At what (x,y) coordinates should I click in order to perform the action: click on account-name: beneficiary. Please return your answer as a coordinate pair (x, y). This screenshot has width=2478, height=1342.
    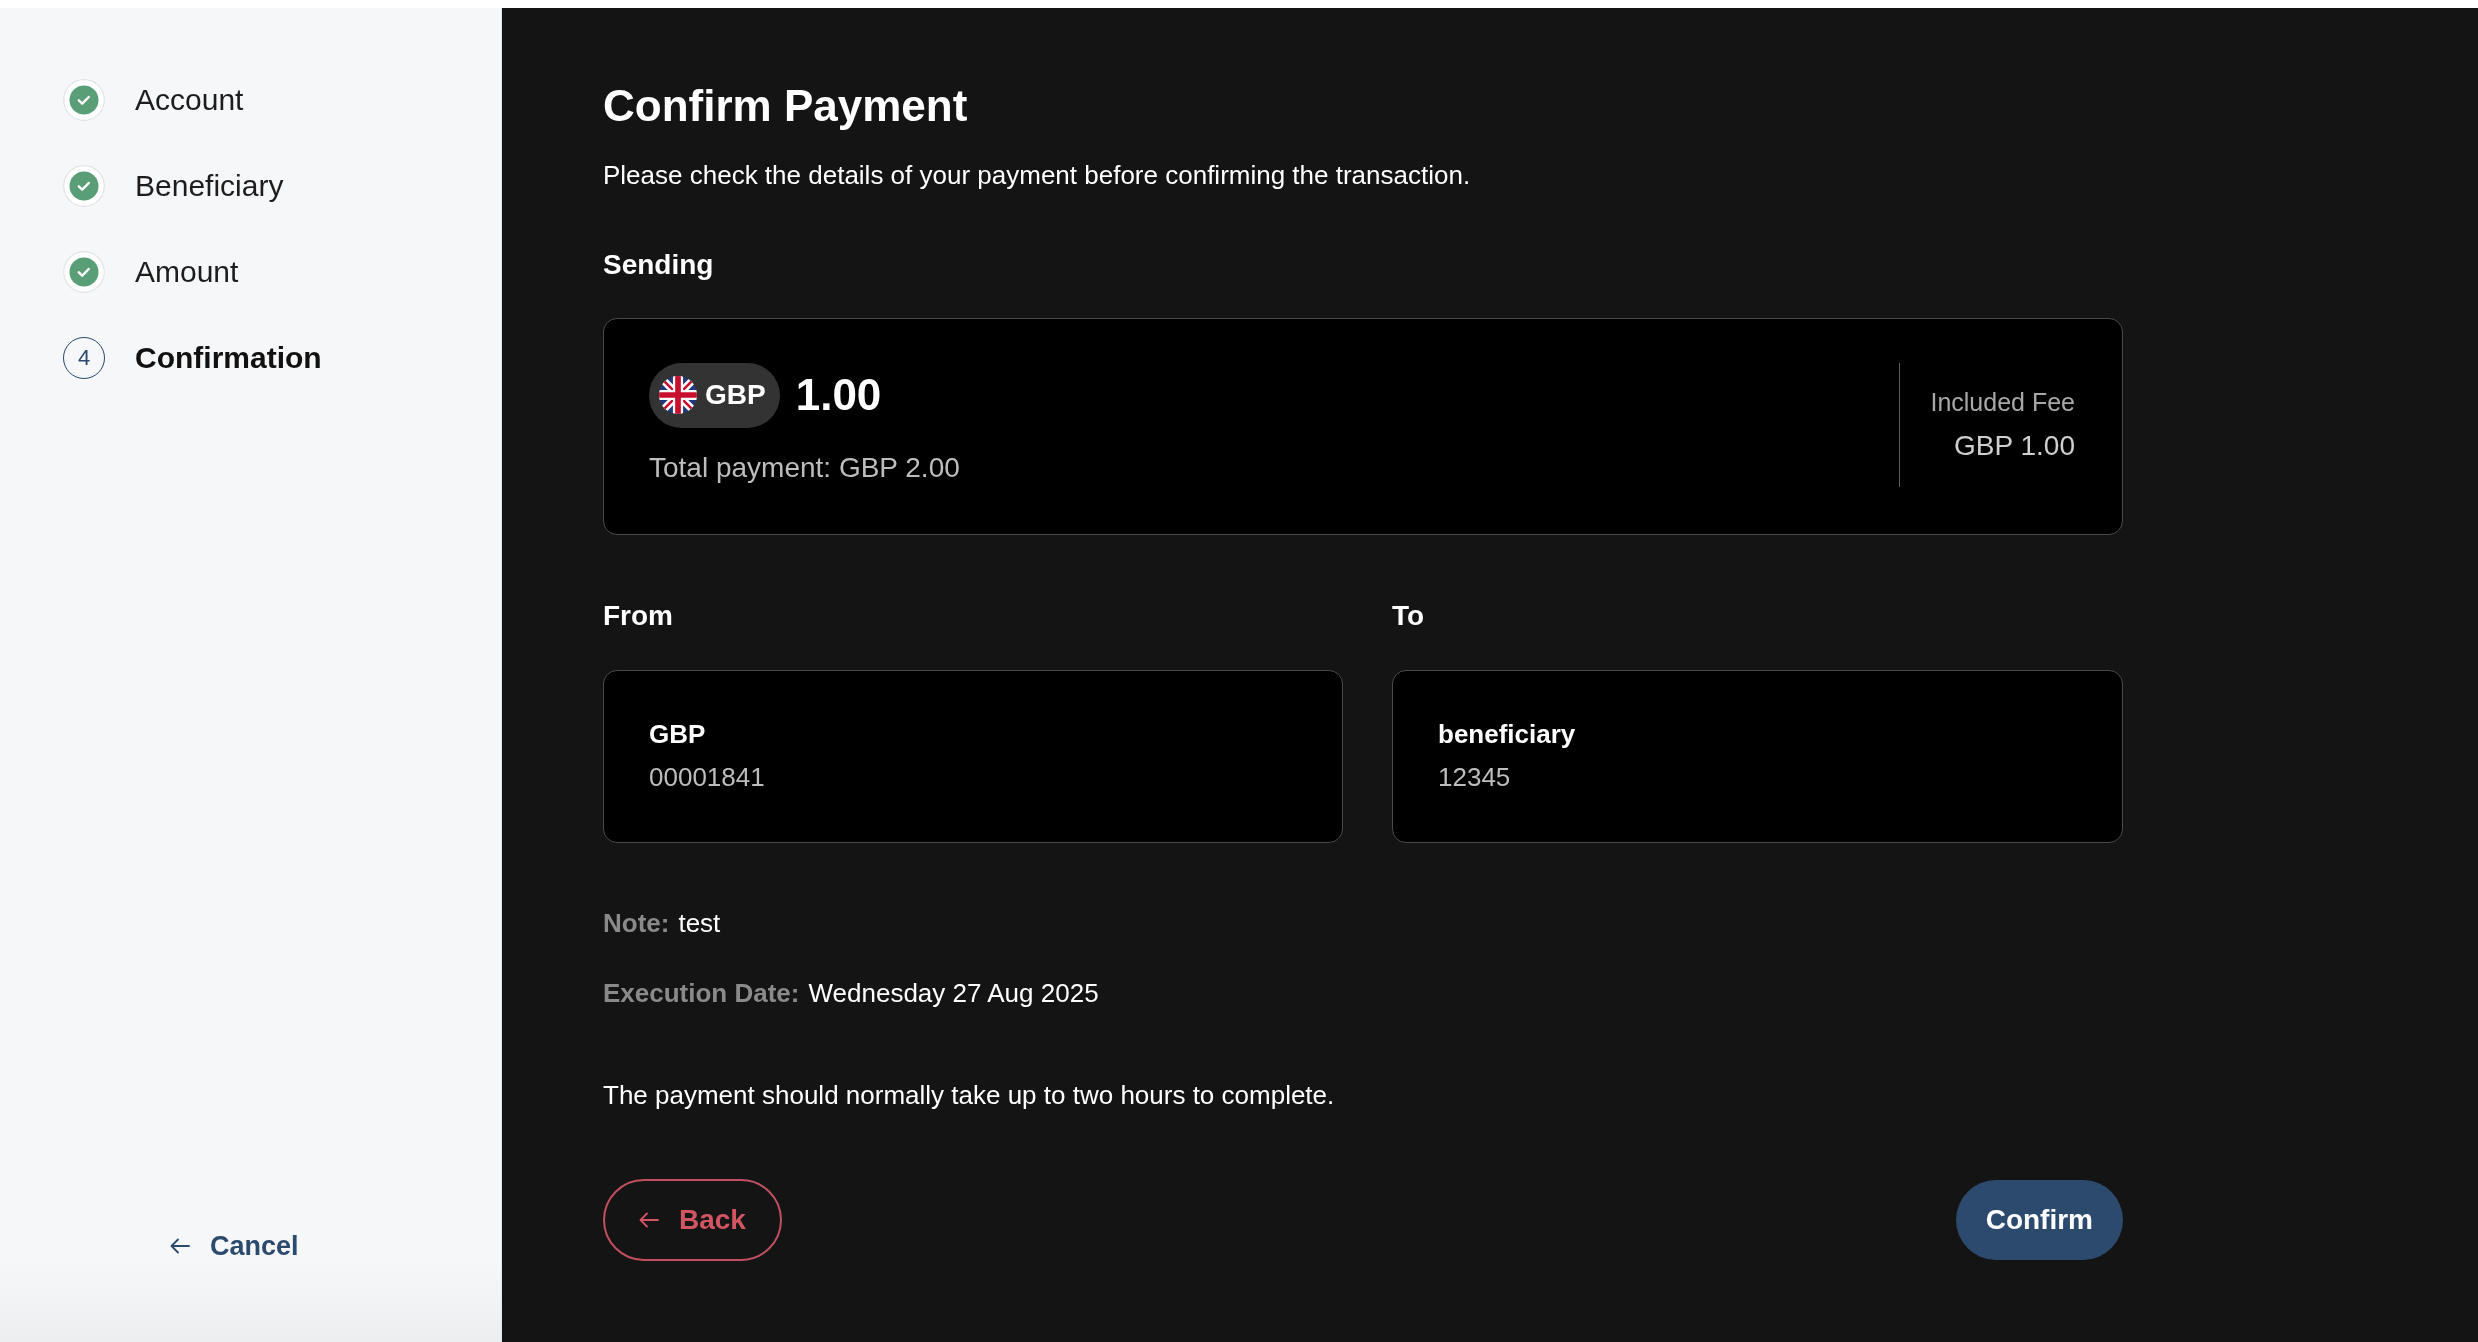
    Looking at the image, I should click on (1507, 734).